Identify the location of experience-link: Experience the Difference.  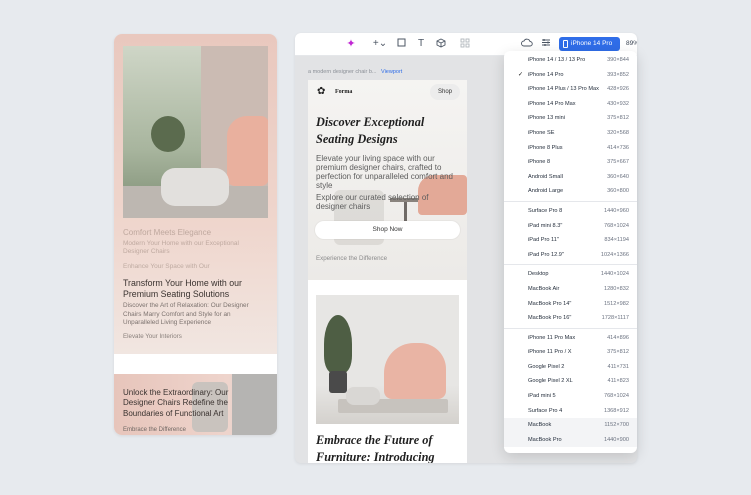
(351, 258).